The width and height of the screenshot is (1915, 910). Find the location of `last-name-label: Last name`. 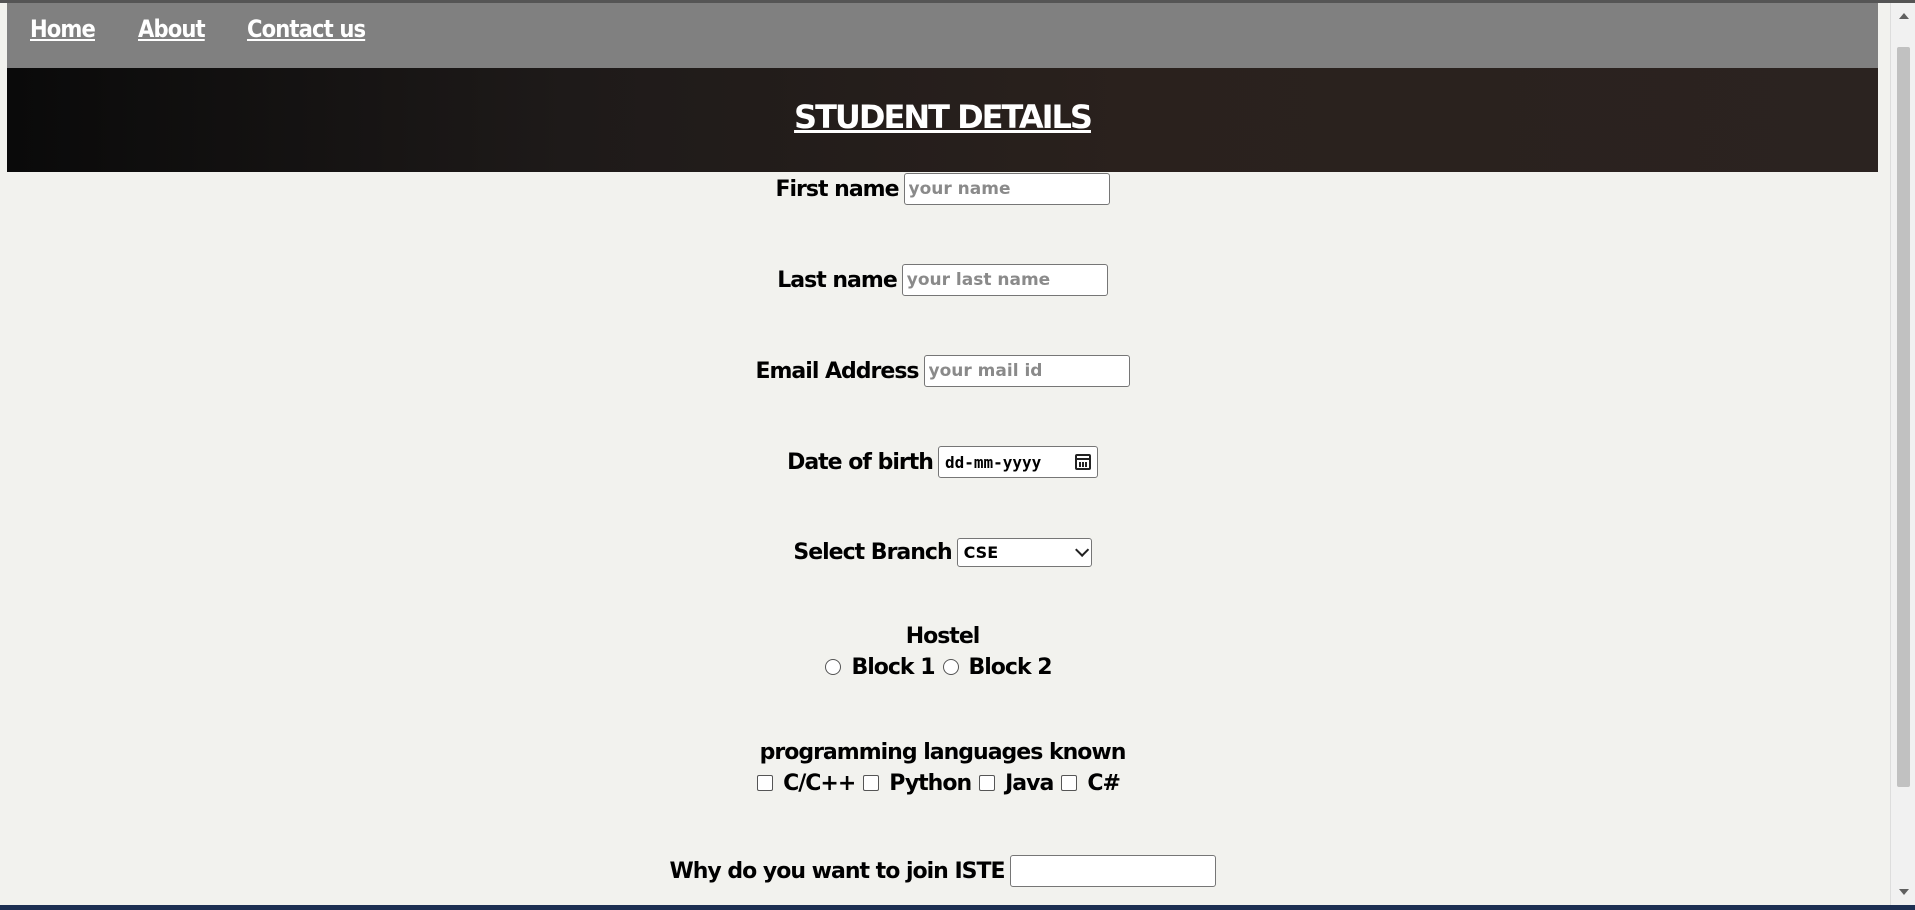

last-name-label: Last name is located at coordinates (837, 280).